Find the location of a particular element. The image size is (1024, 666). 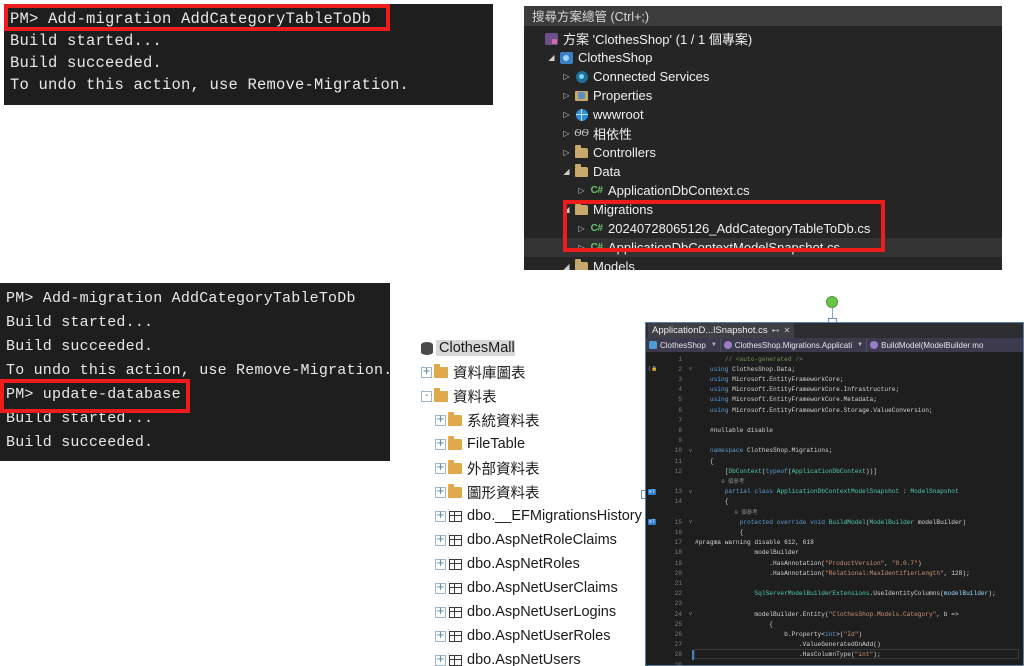

object-explorer-item-8: + dbo.AspNetRoleClaims is located at coordinates (526, 540).